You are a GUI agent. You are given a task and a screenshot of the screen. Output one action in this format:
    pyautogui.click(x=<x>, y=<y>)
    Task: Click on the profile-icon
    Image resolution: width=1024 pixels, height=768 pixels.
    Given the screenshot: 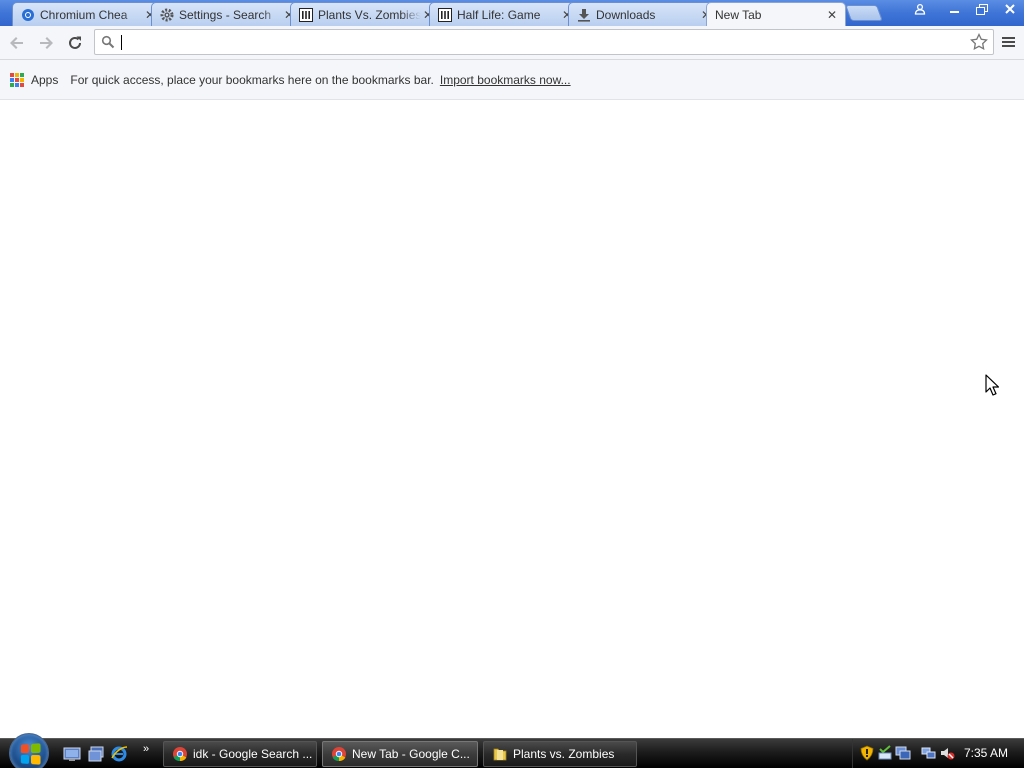 What is the action you would take?
    pyautogui.click(x=920, y=9)
    